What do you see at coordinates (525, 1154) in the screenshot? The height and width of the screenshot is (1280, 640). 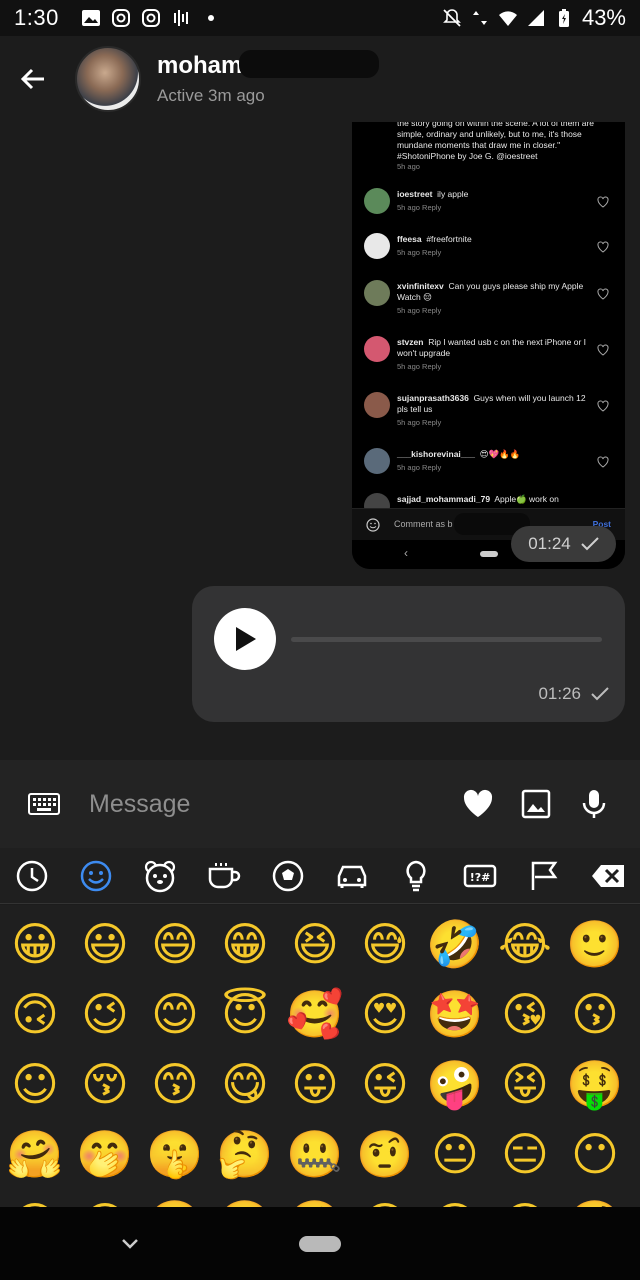 I see `emoji-key: 😑` at bounding box center [525, 1154].